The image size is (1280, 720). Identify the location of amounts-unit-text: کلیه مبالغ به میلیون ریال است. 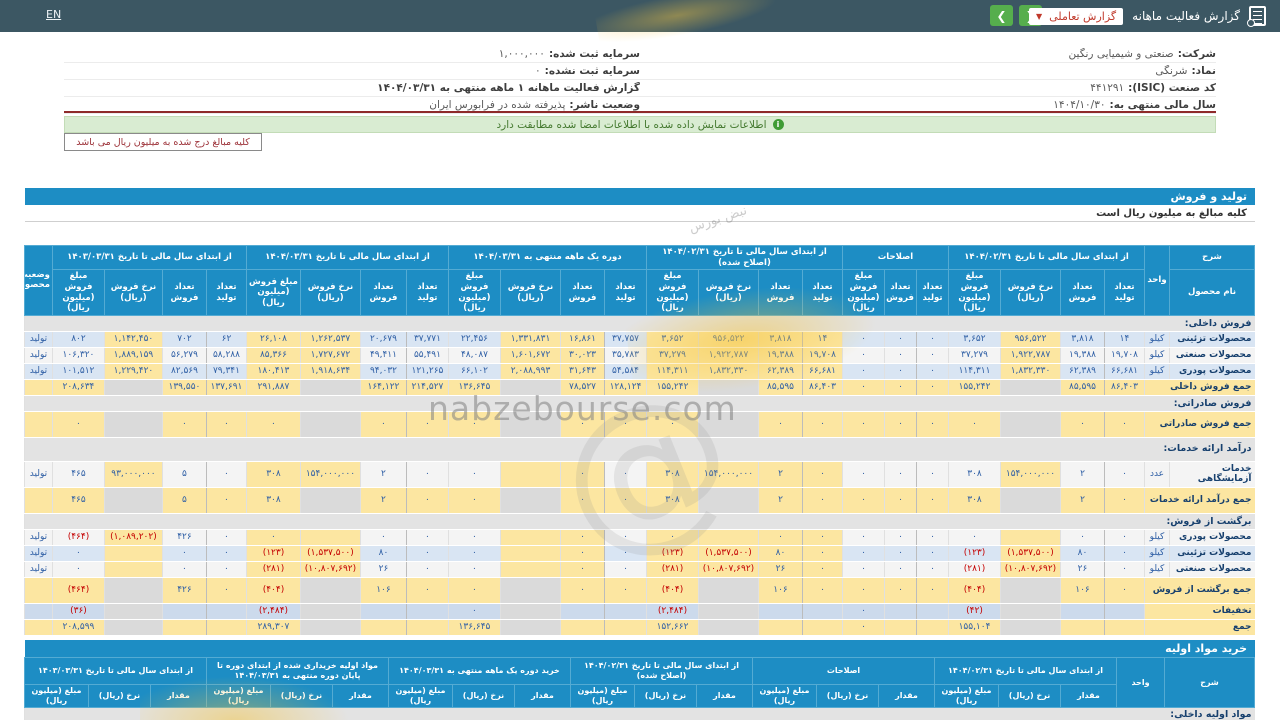
(1171, 213).